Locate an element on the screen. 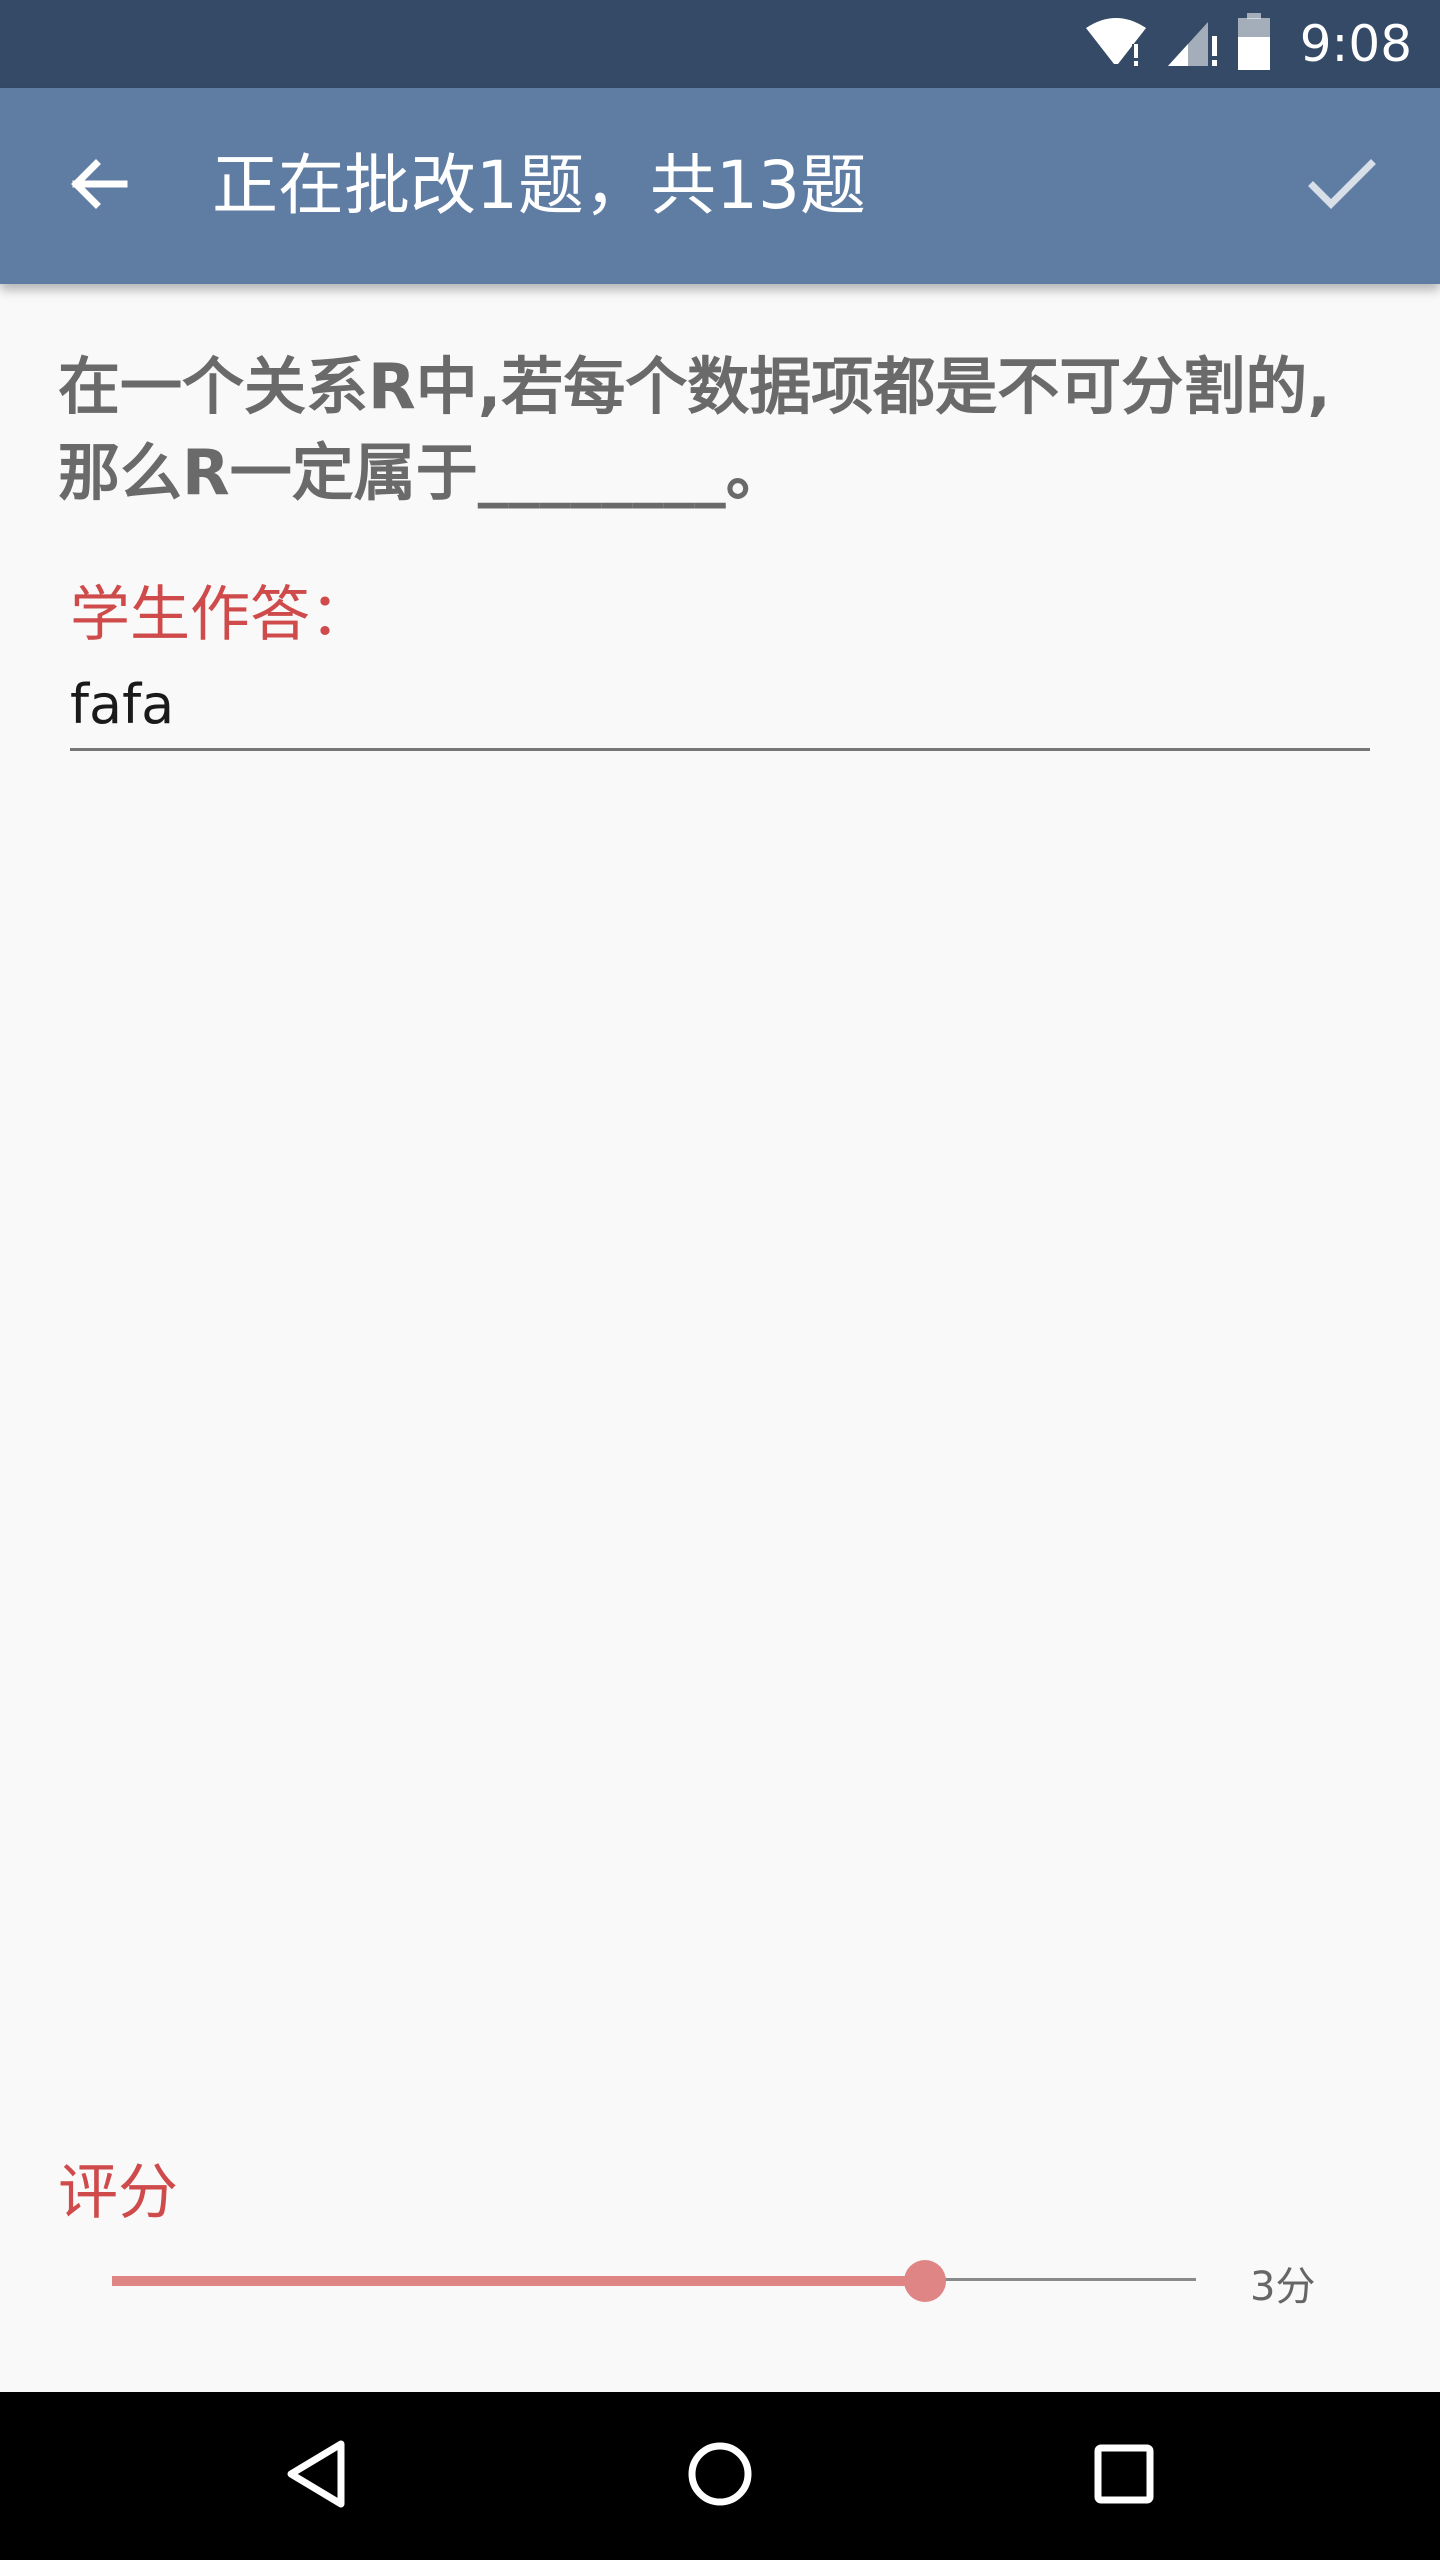  nav-home-button is located at coordinates (720, 2476).